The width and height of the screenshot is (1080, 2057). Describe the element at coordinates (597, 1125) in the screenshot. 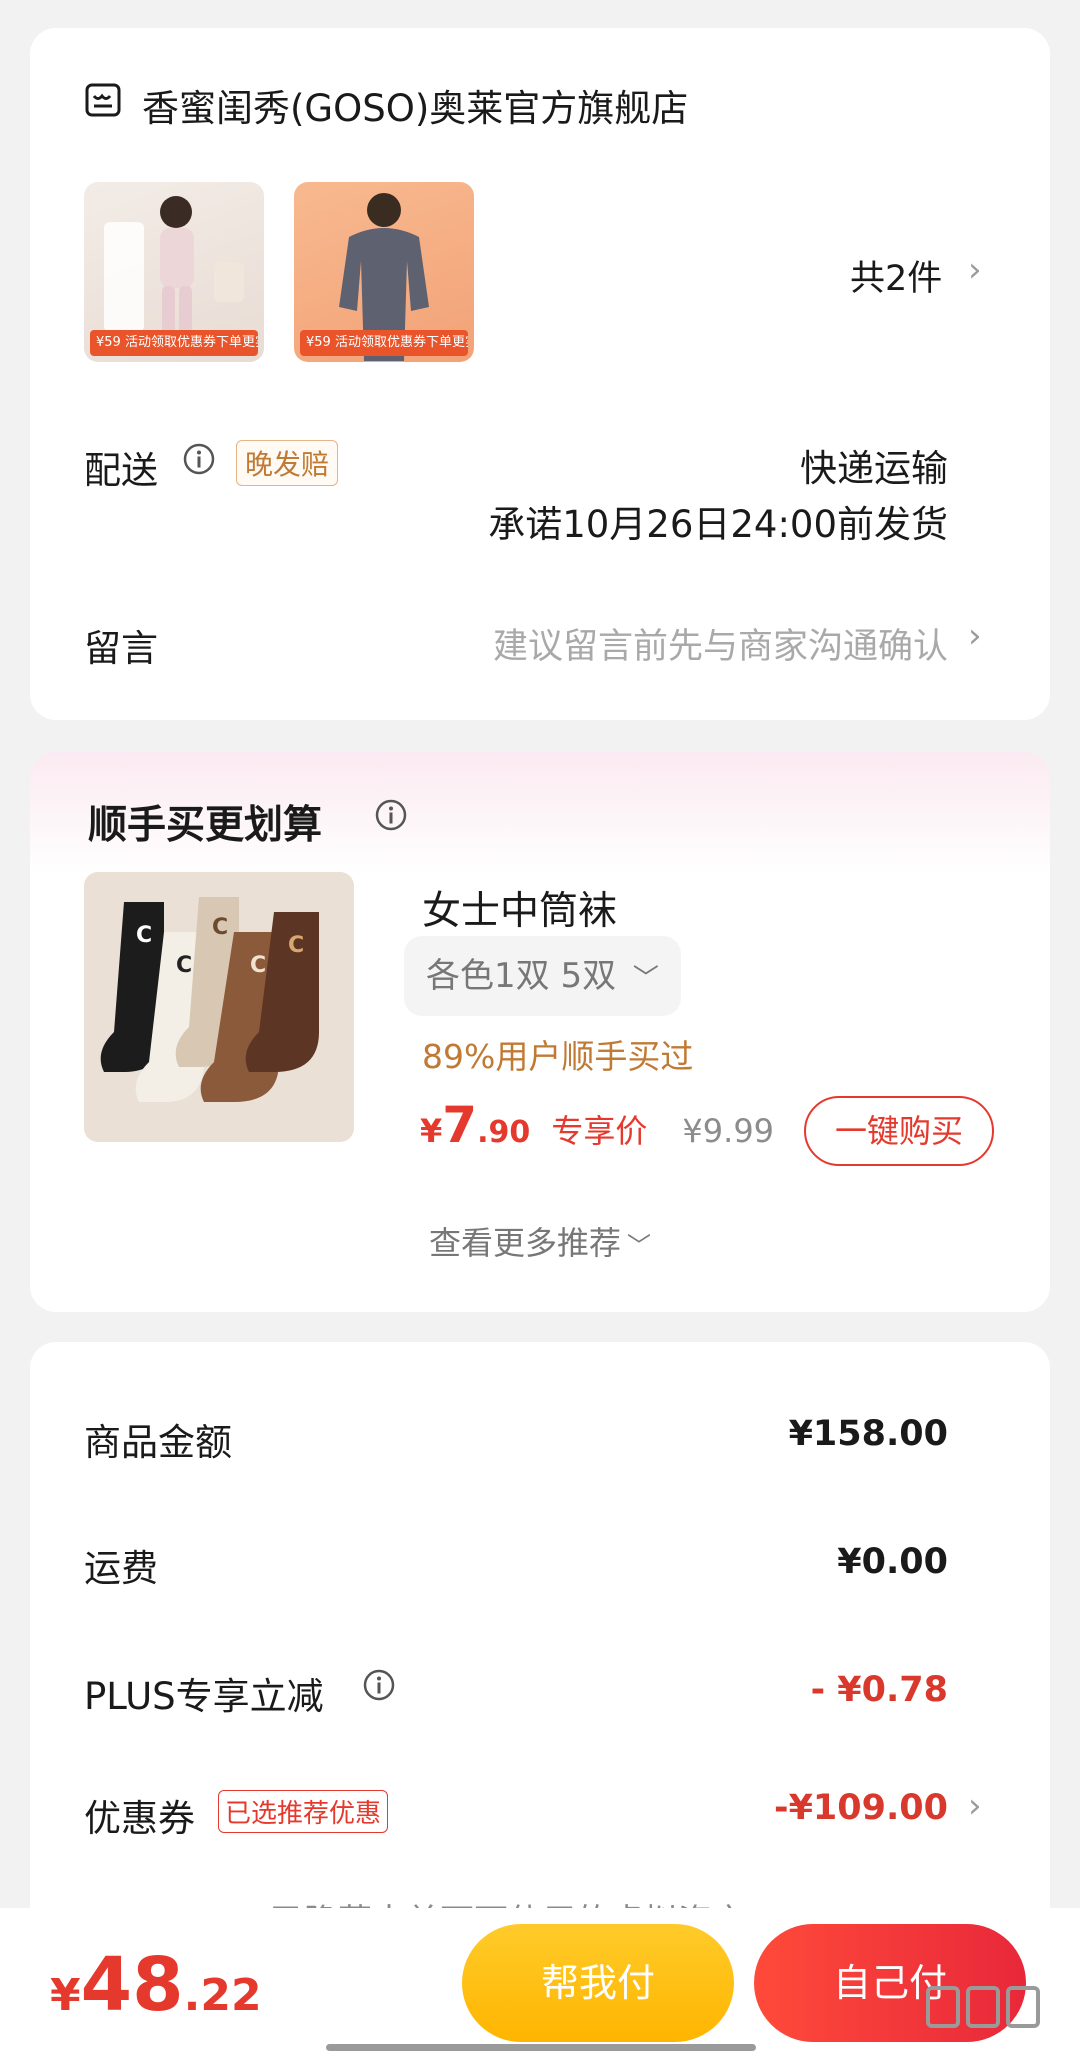

I see `addon-price: ¥7.90 专享价 ¥9.99` at that location.